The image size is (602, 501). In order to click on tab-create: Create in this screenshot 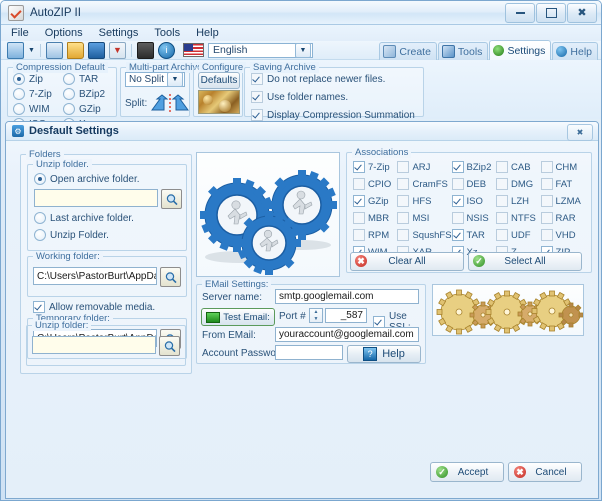, I will do `click(408, 51)`.